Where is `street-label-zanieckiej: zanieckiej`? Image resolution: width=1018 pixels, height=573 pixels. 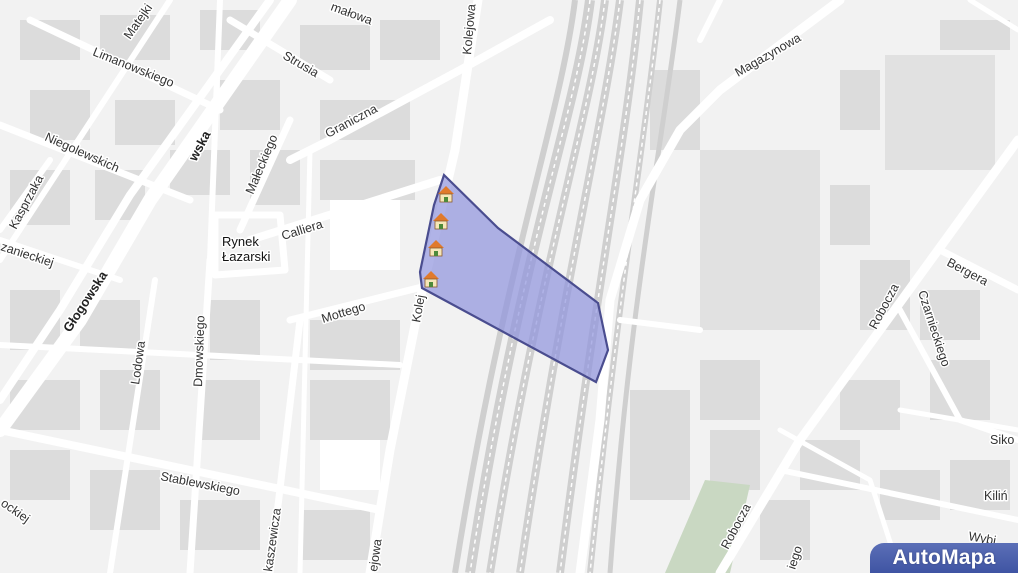 street-label-zanieckiej: zanieckiej is located at coordinates (28, 255).